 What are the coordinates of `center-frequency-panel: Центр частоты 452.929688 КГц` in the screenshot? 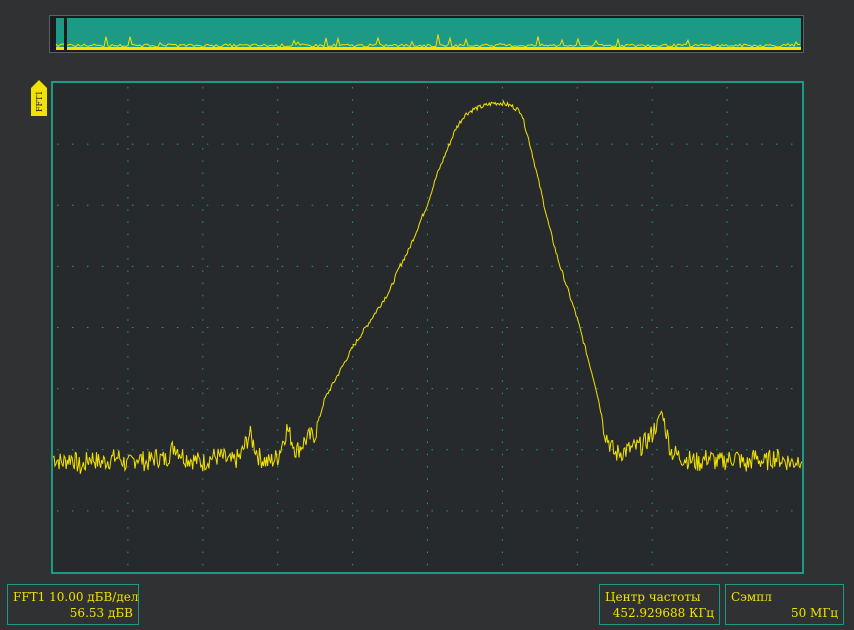 It's located at (659, 604).